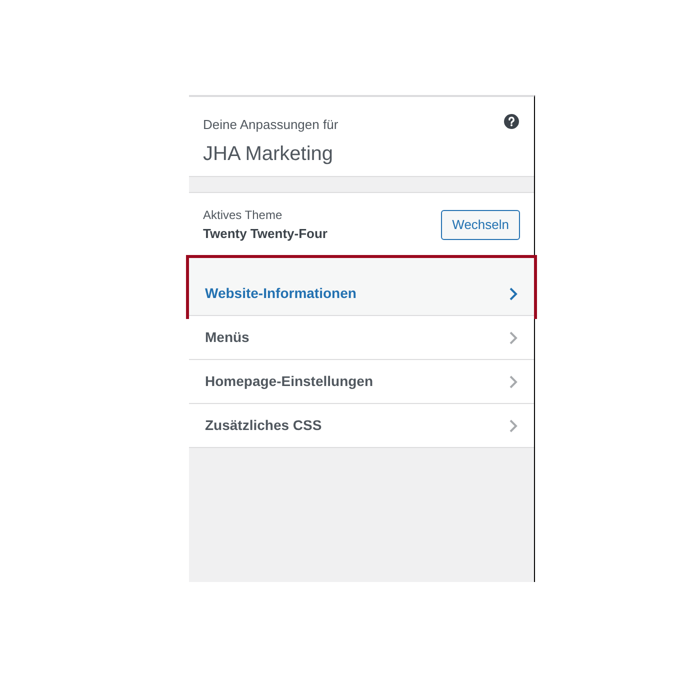 This screenshot has width=700, height=700. What do you see at coordinates (265, 233) in the screenshot?
I see `theme-name: Twenty Twenty-Four` at bounding box center [265, 233].